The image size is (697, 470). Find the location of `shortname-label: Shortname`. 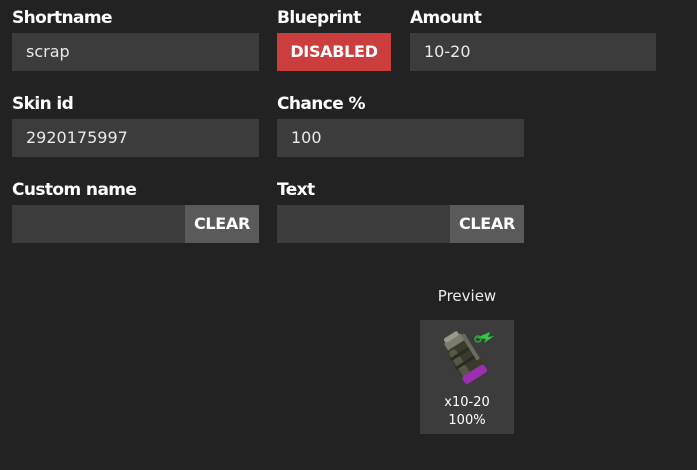

shortname-label: Shortname is located at coordinates (62, 18).